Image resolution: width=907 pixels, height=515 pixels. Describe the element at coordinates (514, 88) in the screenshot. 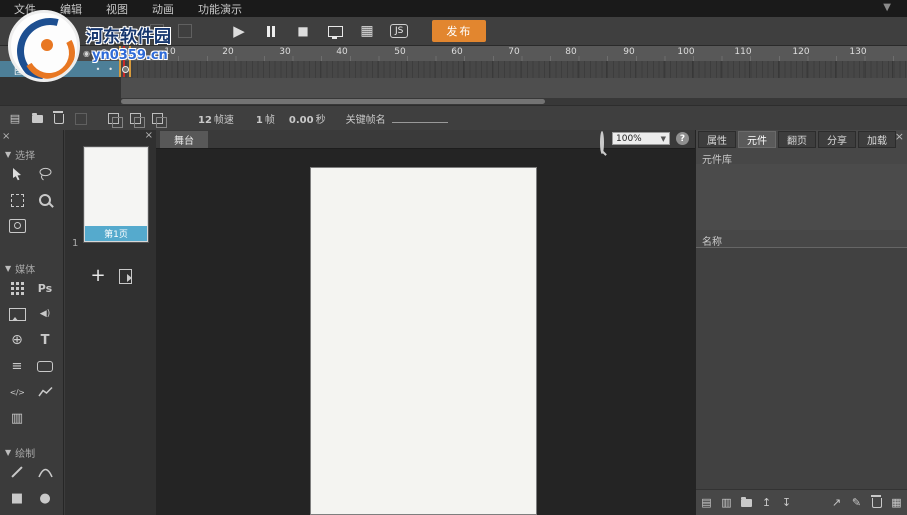

I see `track-empty-area` at that location.